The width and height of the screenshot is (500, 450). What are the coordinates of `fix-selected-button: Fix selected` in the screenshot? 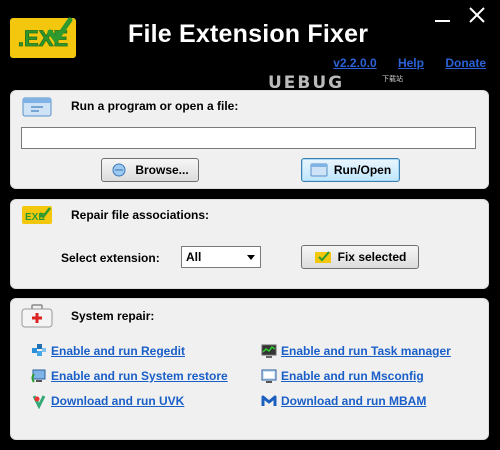 It's located at (360, 257).